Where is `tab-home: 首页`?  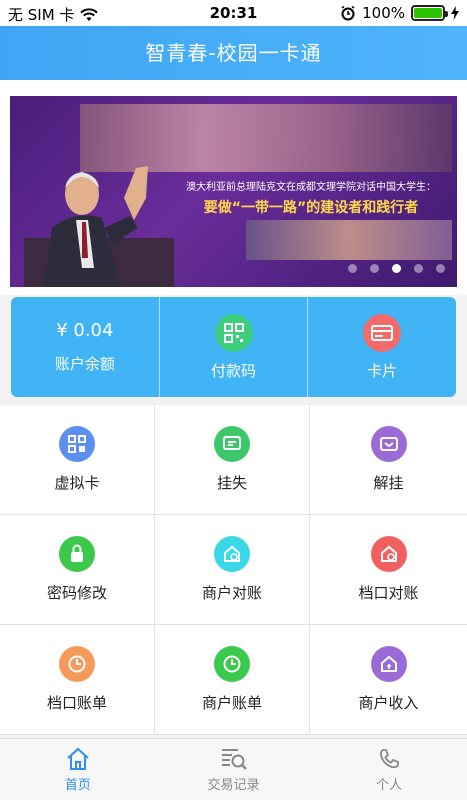 tab-home: 首页 is located at coordinates (78, 769).